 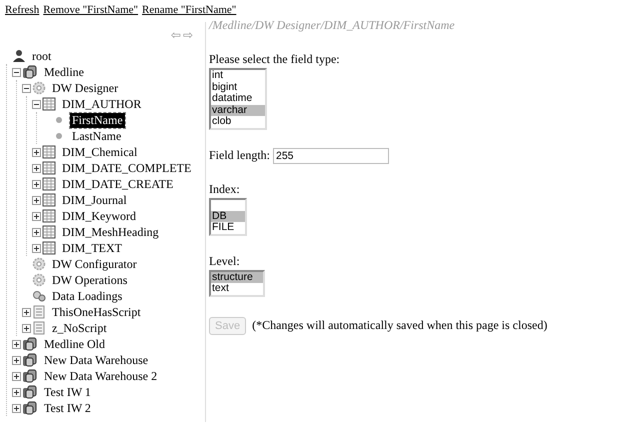 I want to click on list-box: int bigint datatime varchar clob, so click(x=238, y=99).